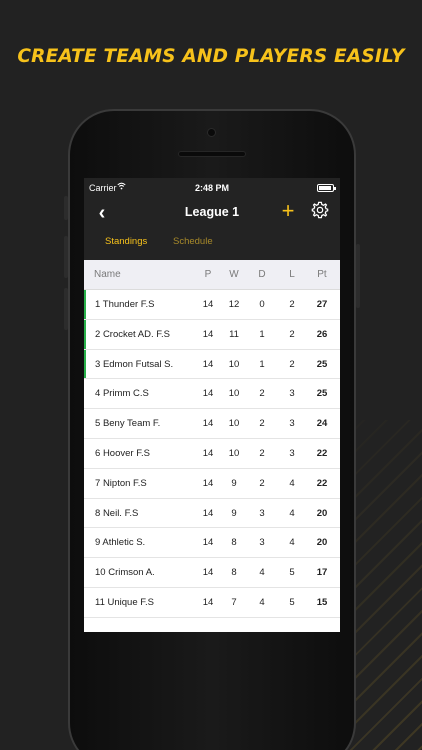 The image size is (422, 750). Describe the element at coordinates (322, 602) in the screenshot. I see `points-cell: 15` at that location.